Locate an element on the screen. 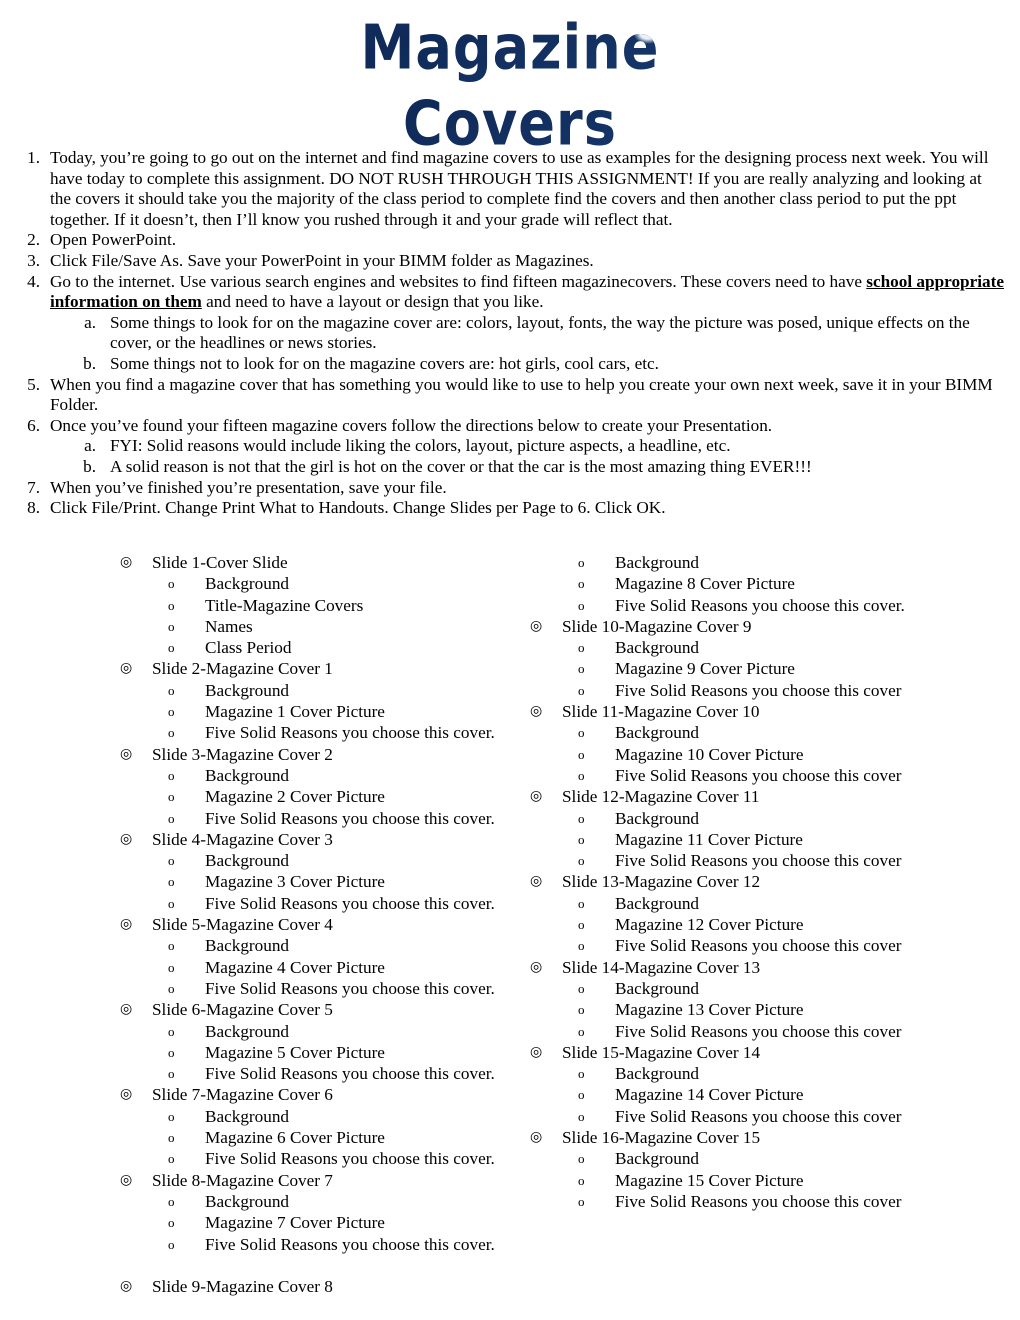 This screenshot has height=1320, width=1020. outline-slide-subitem: o Class Period is located at coordinates (320, 647).